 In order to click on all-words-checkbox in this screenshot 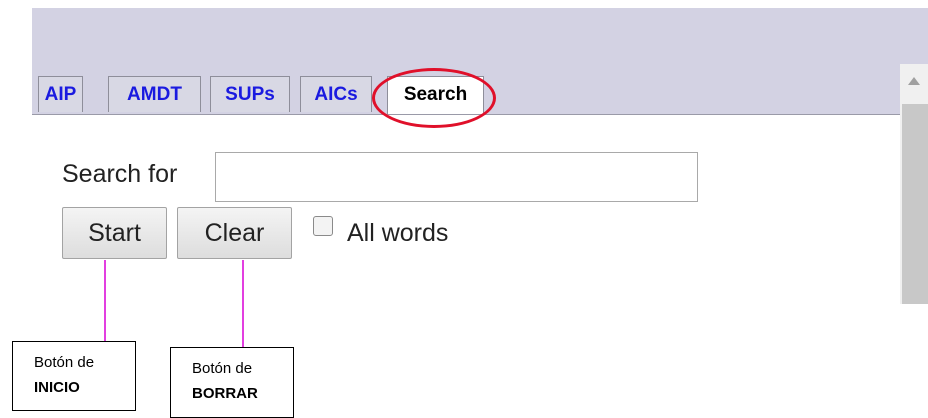, I will do `click(323, 226)`.